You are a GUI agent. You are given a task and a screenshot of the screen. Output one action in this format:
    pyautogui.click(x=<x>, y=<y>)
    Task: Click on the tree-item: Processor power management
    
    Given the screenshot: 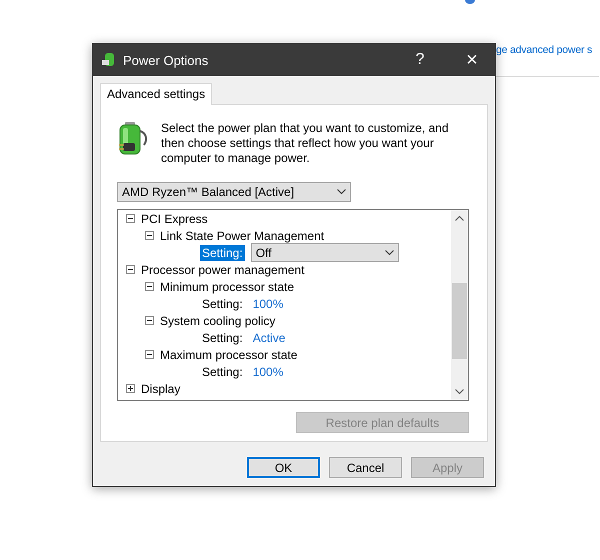 What is the action you would take?
    pyautogui.click(x=222, y=269)
    